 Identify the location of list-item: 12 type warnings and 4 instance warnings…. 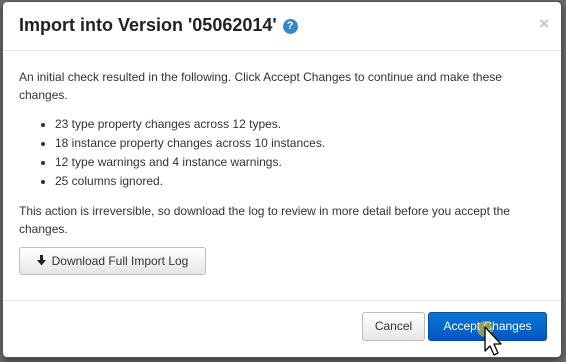
(303, 162).